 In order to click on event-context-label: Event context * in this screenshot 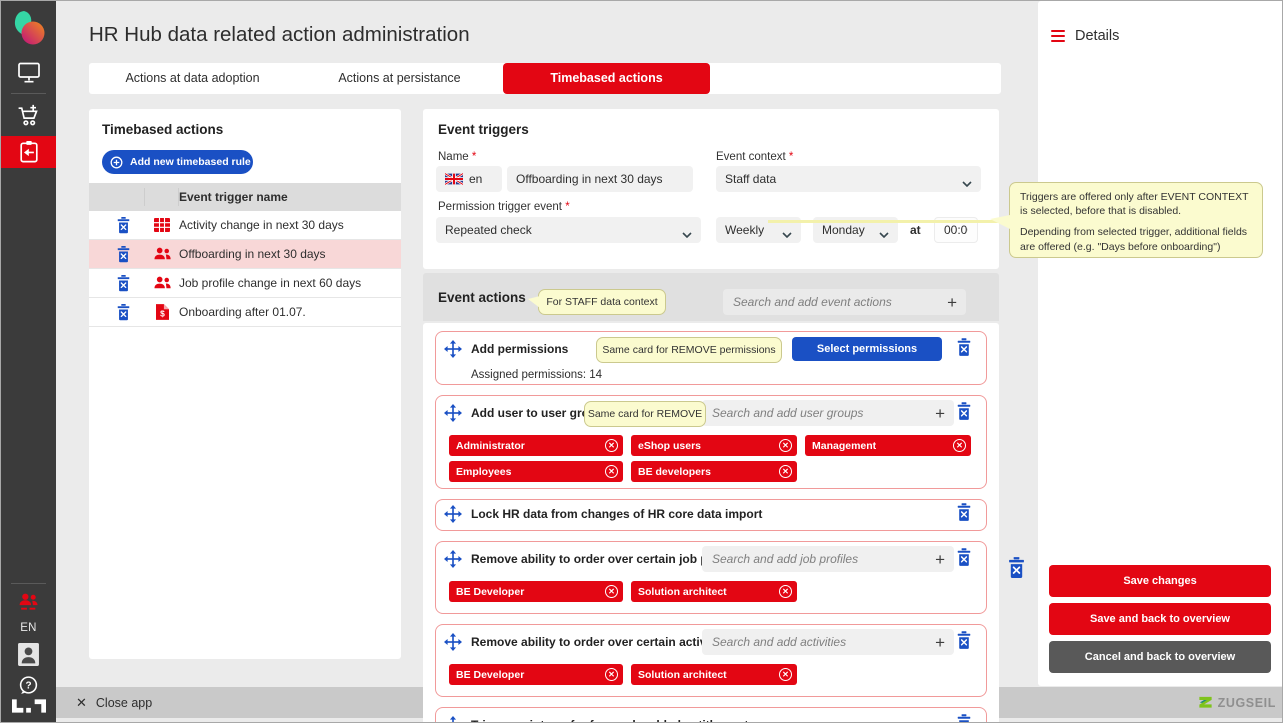, I will do `click(755, 157)`.